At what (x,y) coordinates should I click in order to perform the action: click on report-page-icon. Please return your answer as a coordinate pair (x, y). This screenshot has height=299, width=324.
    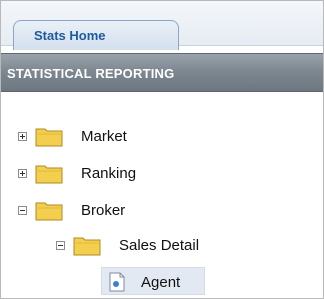
    Looking at the image, I should click on (117, 282).